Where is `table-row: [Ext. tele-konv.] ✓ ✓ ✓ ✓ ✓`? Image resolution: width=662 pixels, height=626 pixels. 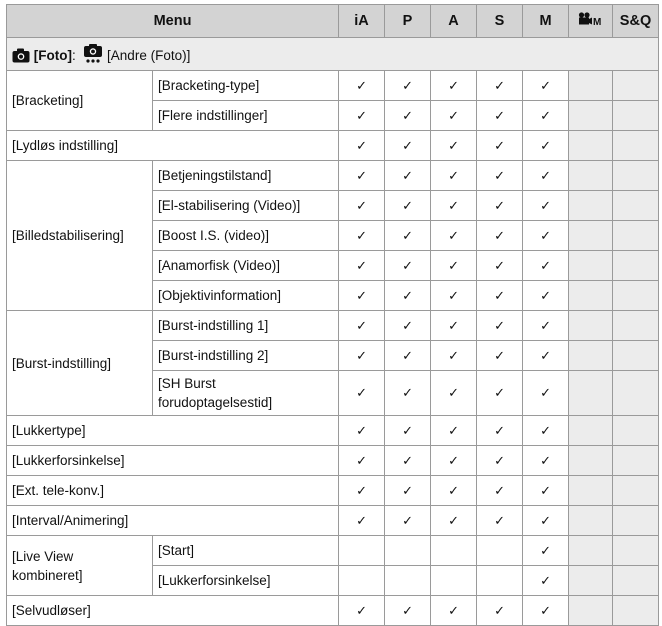 table-row: [Ext. tele-konv.] ✓ ✓ ✓ ✓ ✓ is located at coordinates (332, 490).